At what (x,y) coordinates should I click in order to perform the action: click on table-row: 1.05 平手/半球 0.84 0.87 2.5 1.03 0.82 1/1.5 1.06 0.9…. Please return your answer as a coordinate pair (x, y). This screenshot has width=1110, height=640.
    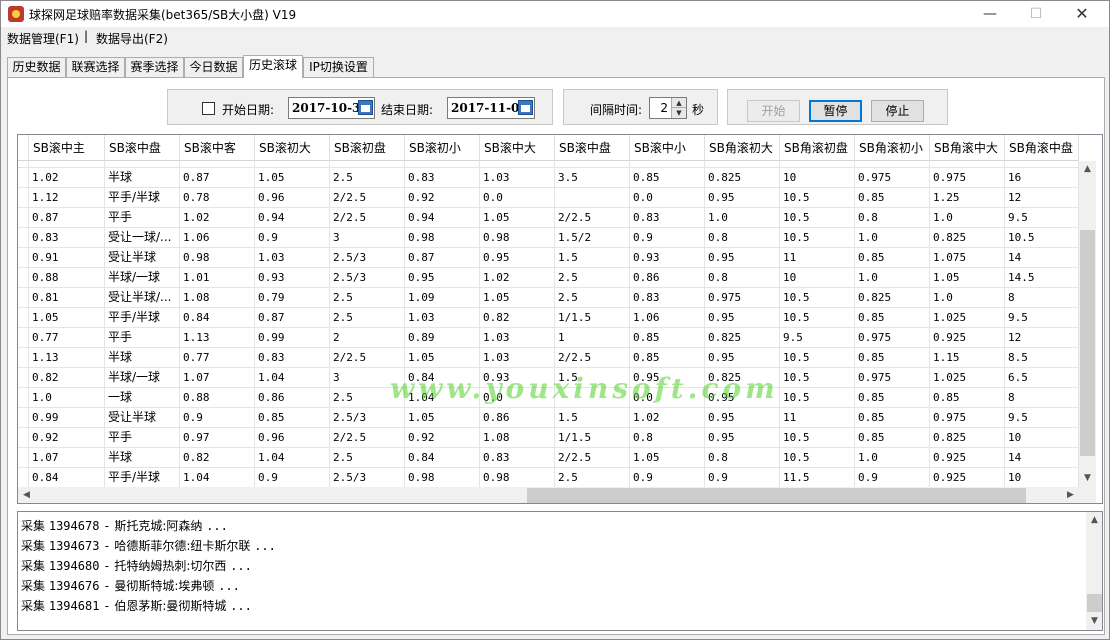
    Looking at the image, I should click on (548, 318).